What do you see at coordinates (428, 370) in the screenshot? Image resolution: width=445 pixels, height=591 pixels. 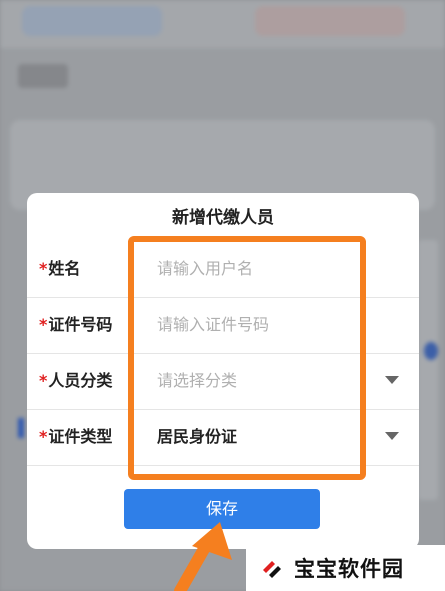 I see `background-right-panel` at bounding box center [428, 370].